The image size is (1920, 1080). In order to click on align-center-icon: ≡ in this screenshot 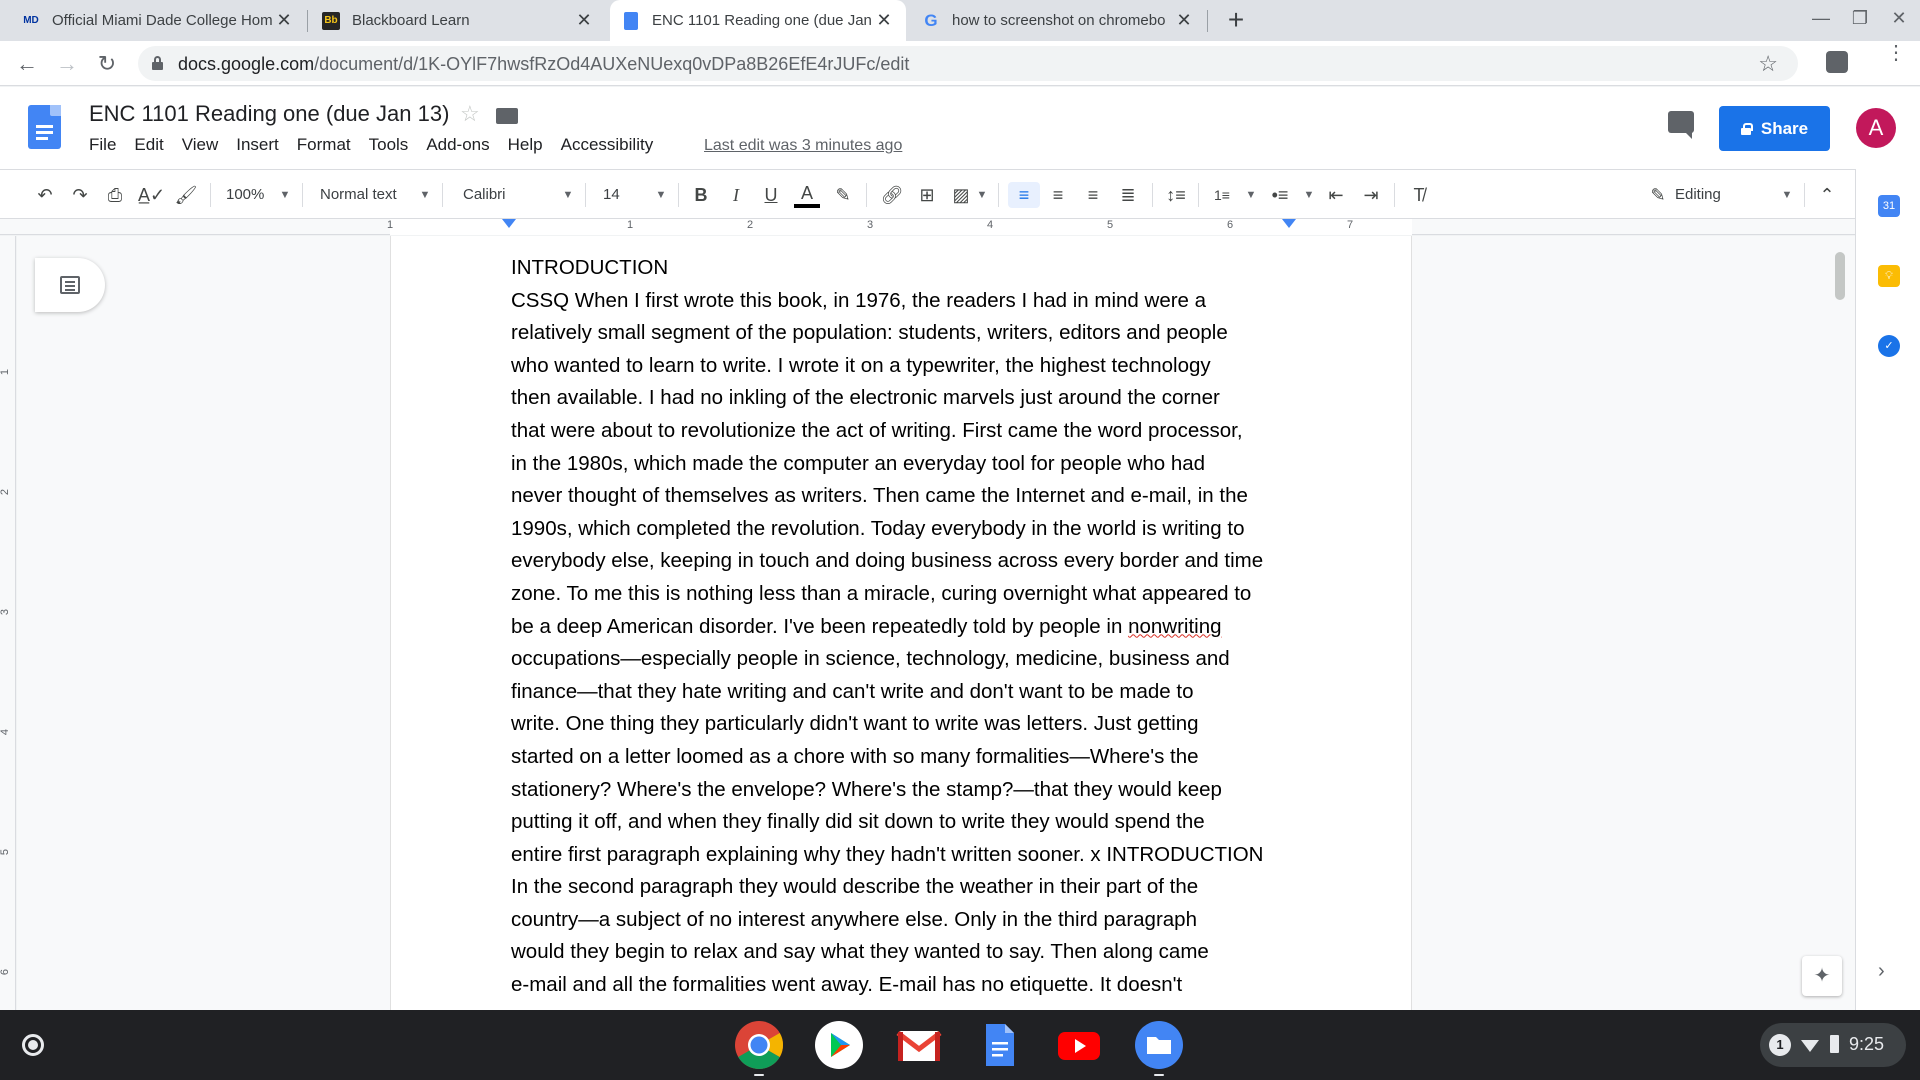, I will do `click(1058, 195)`.